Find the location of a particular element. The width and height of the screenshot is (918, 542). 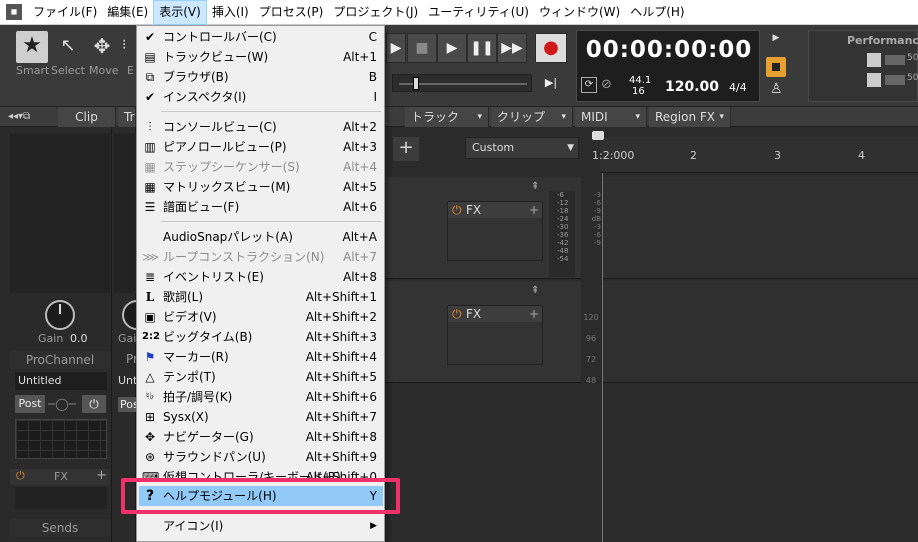

menu-item-loop-construction: ⋙ ループコンストラクション(N) Alt+7 is located at coordinates (261, 257).